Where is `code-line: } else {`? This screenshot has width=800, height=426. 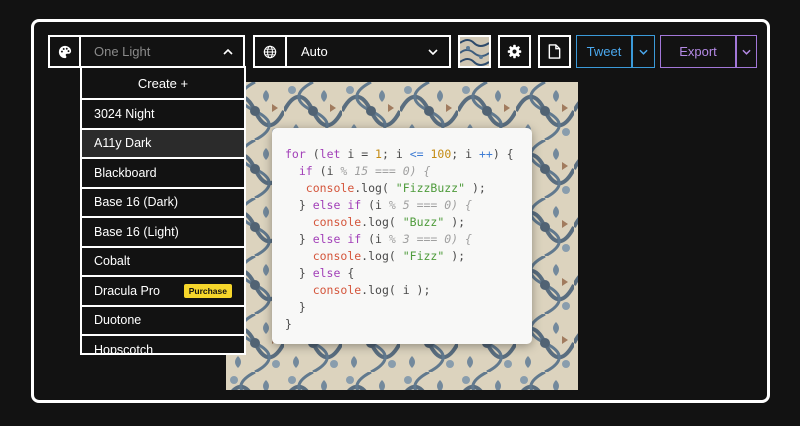 code-line: } else { is located at coordinates (399, 273).